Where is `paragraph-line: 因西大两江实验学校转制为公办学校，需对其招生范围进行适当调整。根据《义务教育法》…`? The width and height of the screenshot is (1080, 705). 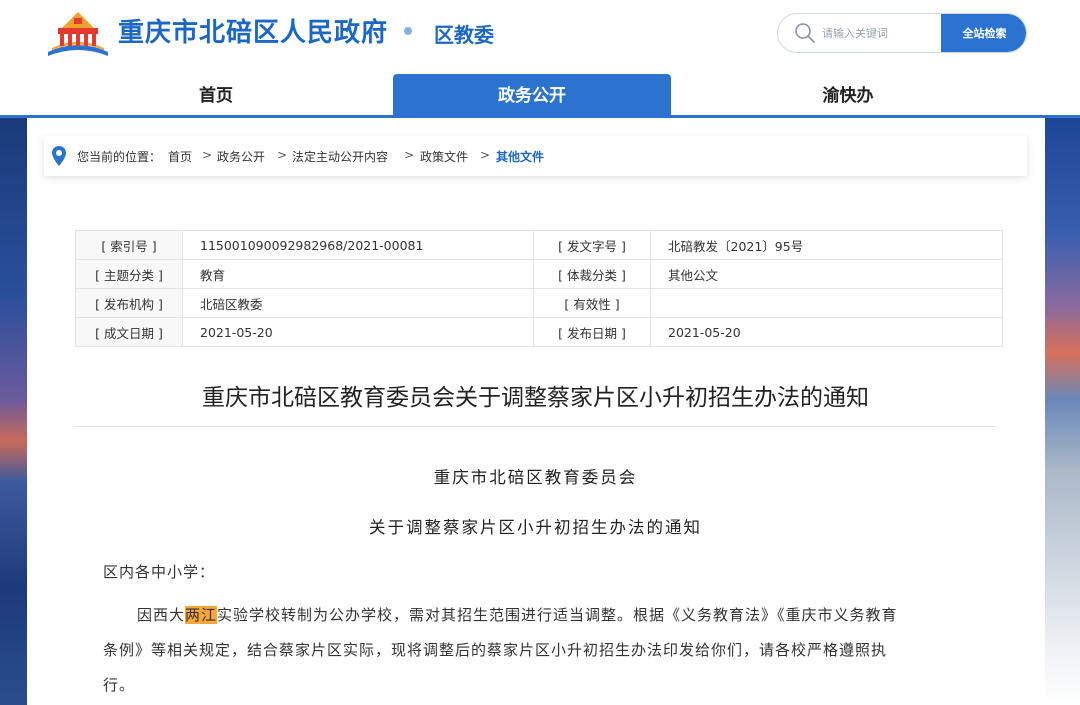 paragraph-line: 因西大两江实验学校转制为公办学校，需对其招生范围进行适当调整。根据《义务教育法》… is located at coordinates (553, 615).